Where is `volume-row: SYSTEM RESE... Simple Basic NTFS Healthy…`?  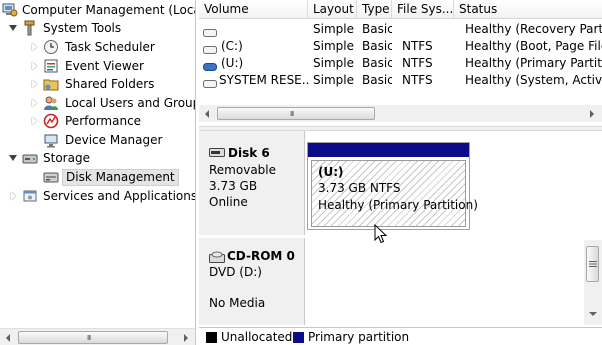
volume-row: SYSTEM RESE... Simple Basic NTFS Healthy… is located at coordinates (400, 80).